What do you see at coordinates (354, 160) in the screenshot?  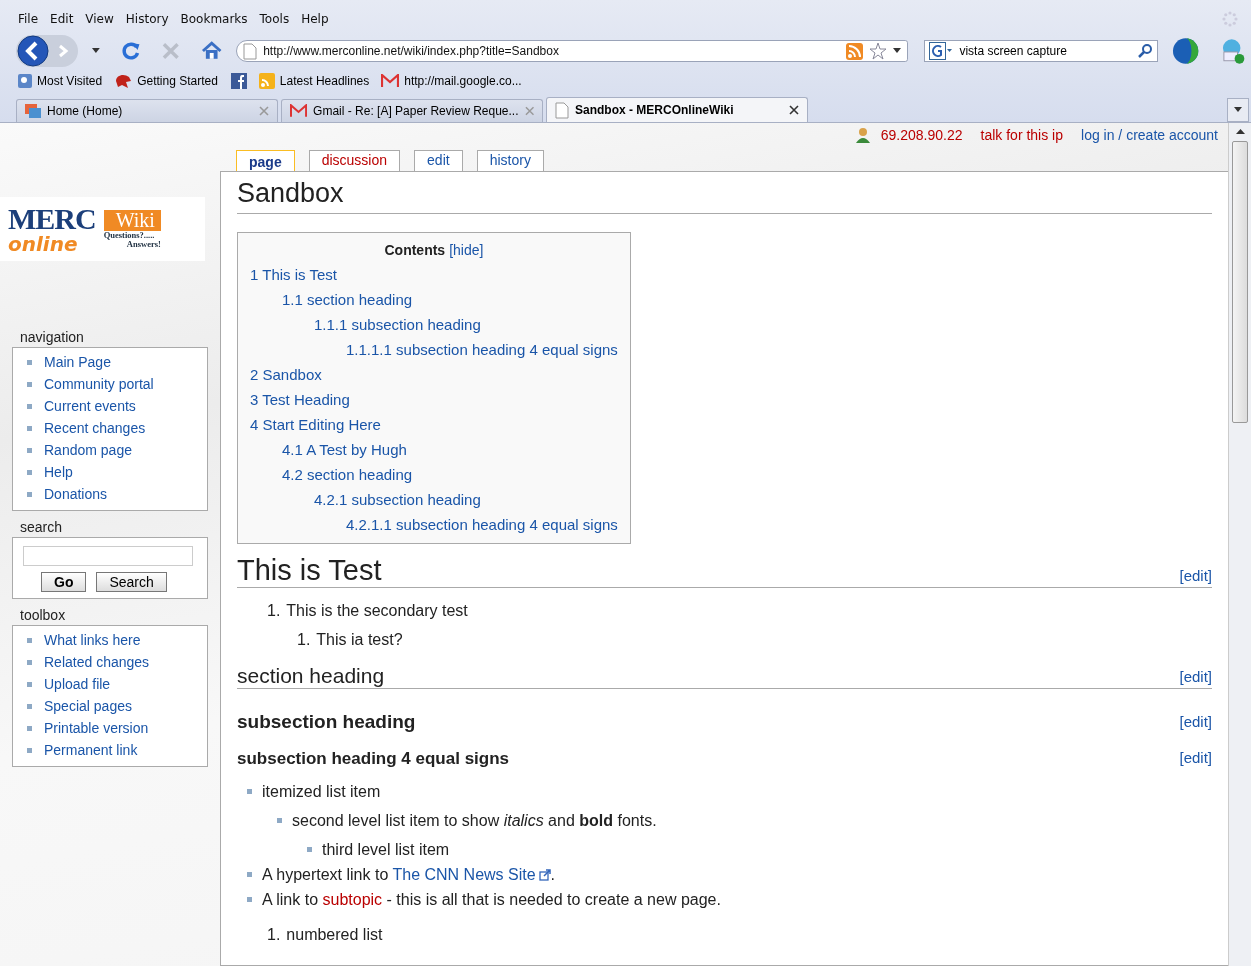 I see `page-tab: discussion` at bounding box center [354, 160].